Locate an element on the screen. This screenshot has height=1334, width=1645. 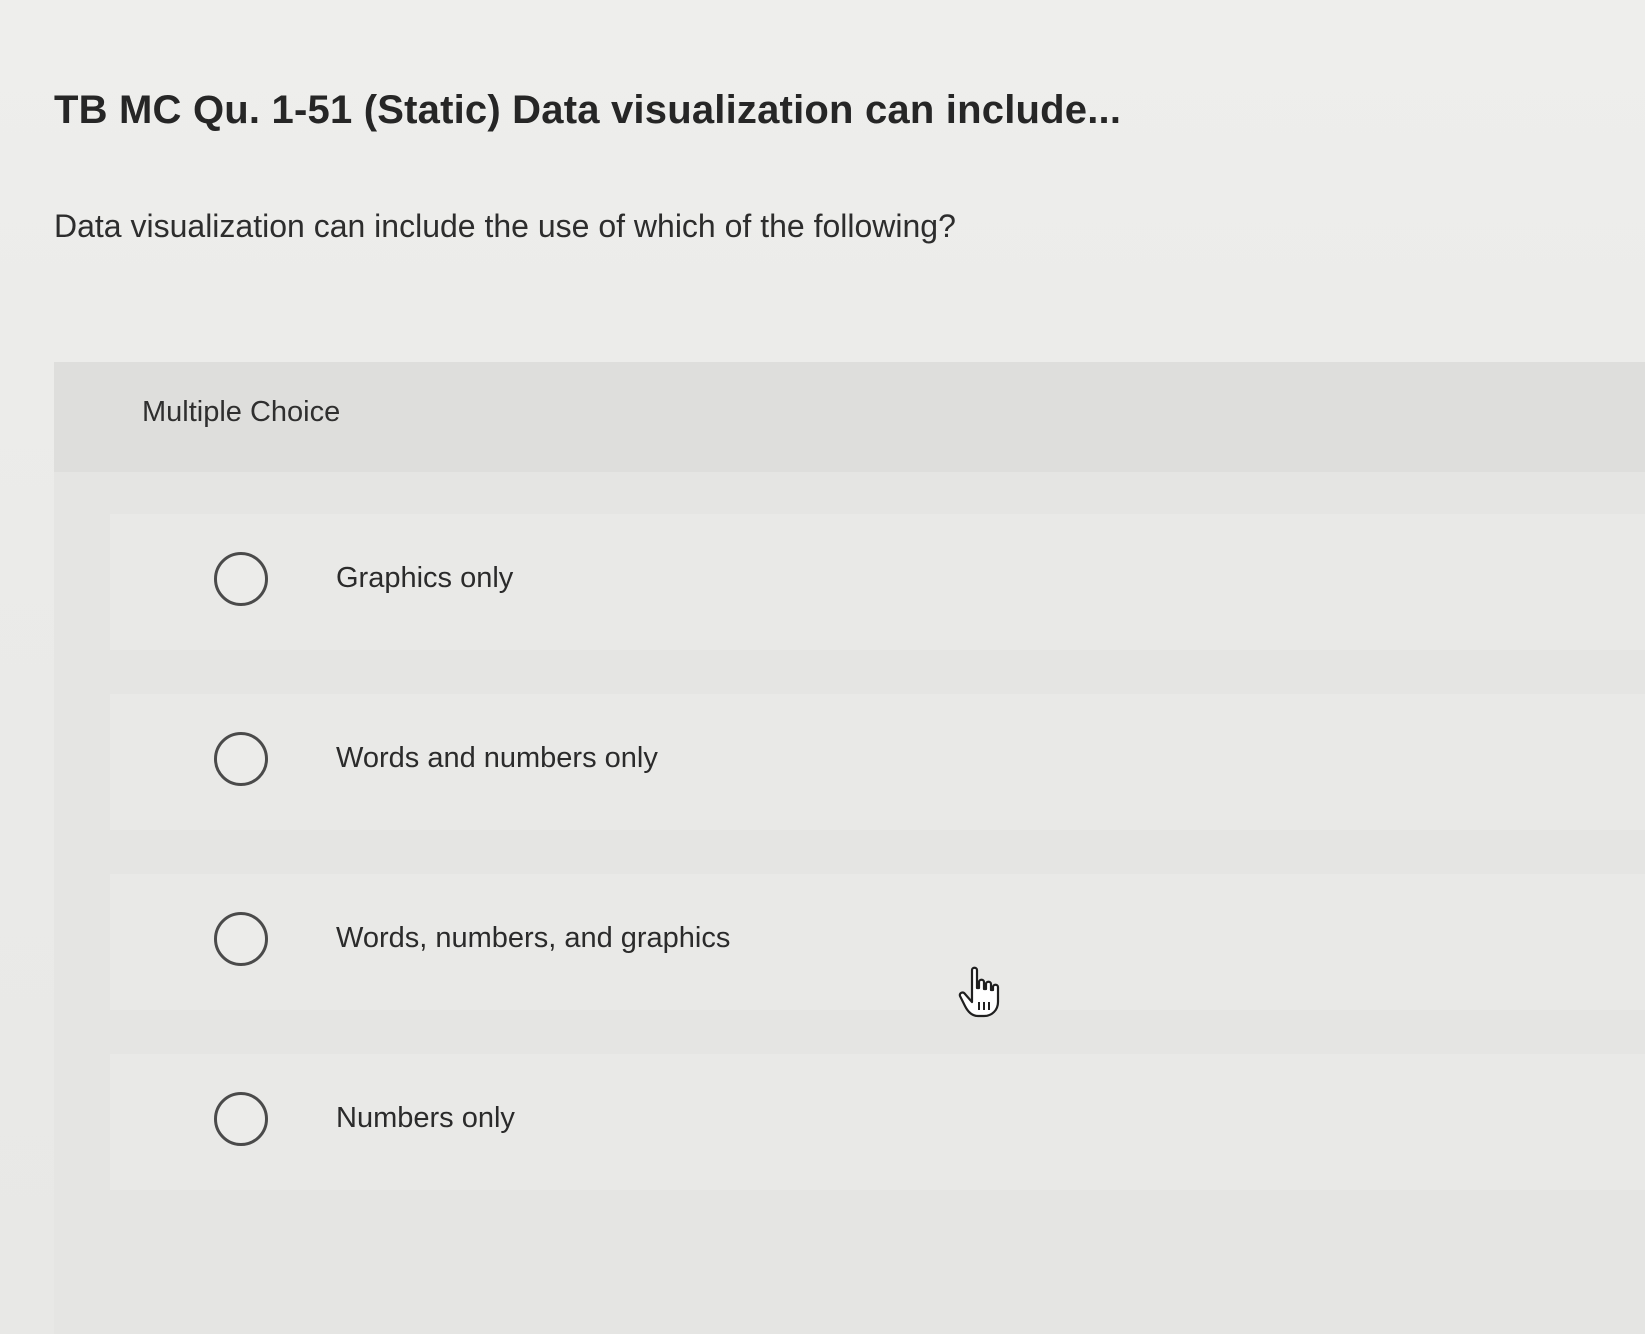
choice-option-label: Graphics only is located at coordinates (425, 578).